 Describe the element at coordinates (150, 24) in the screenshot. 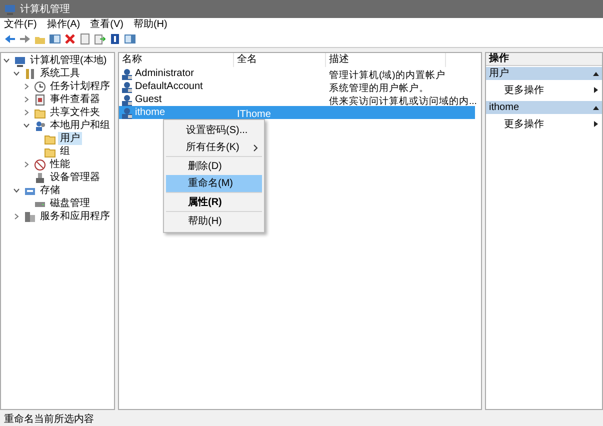

I see `menu-item: 帮助(H)` at that location.